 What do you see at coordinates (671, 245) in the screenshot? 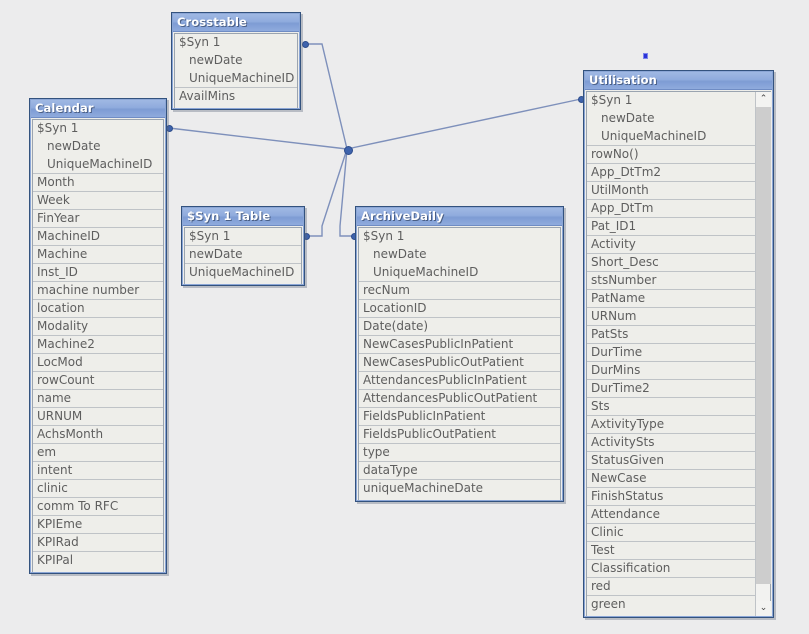
I see `field-row: Activity` at bounding box center [671, 245].